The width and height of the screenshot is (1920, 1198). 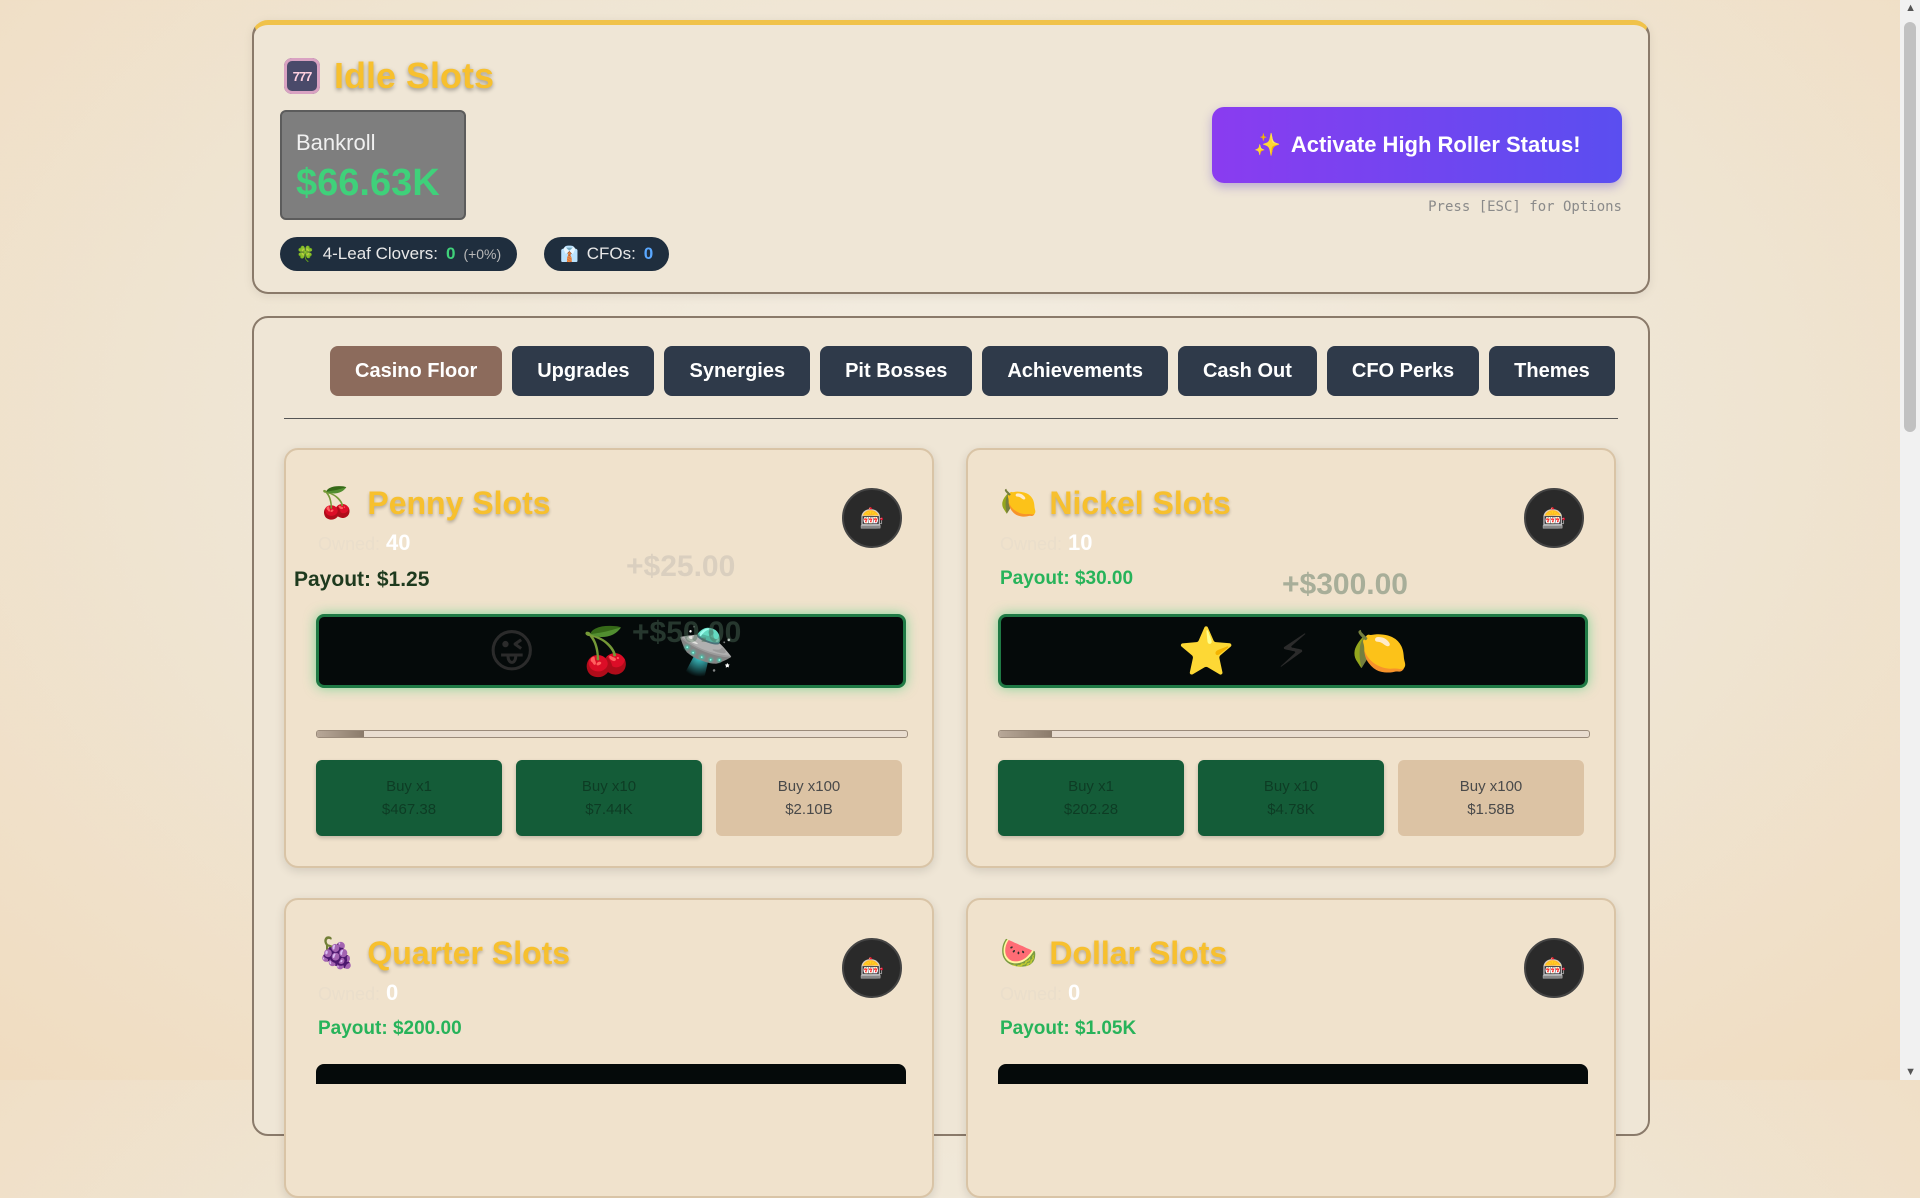 I want to click on watermelon-icon: 🍉, so click(x=1019, y=953).